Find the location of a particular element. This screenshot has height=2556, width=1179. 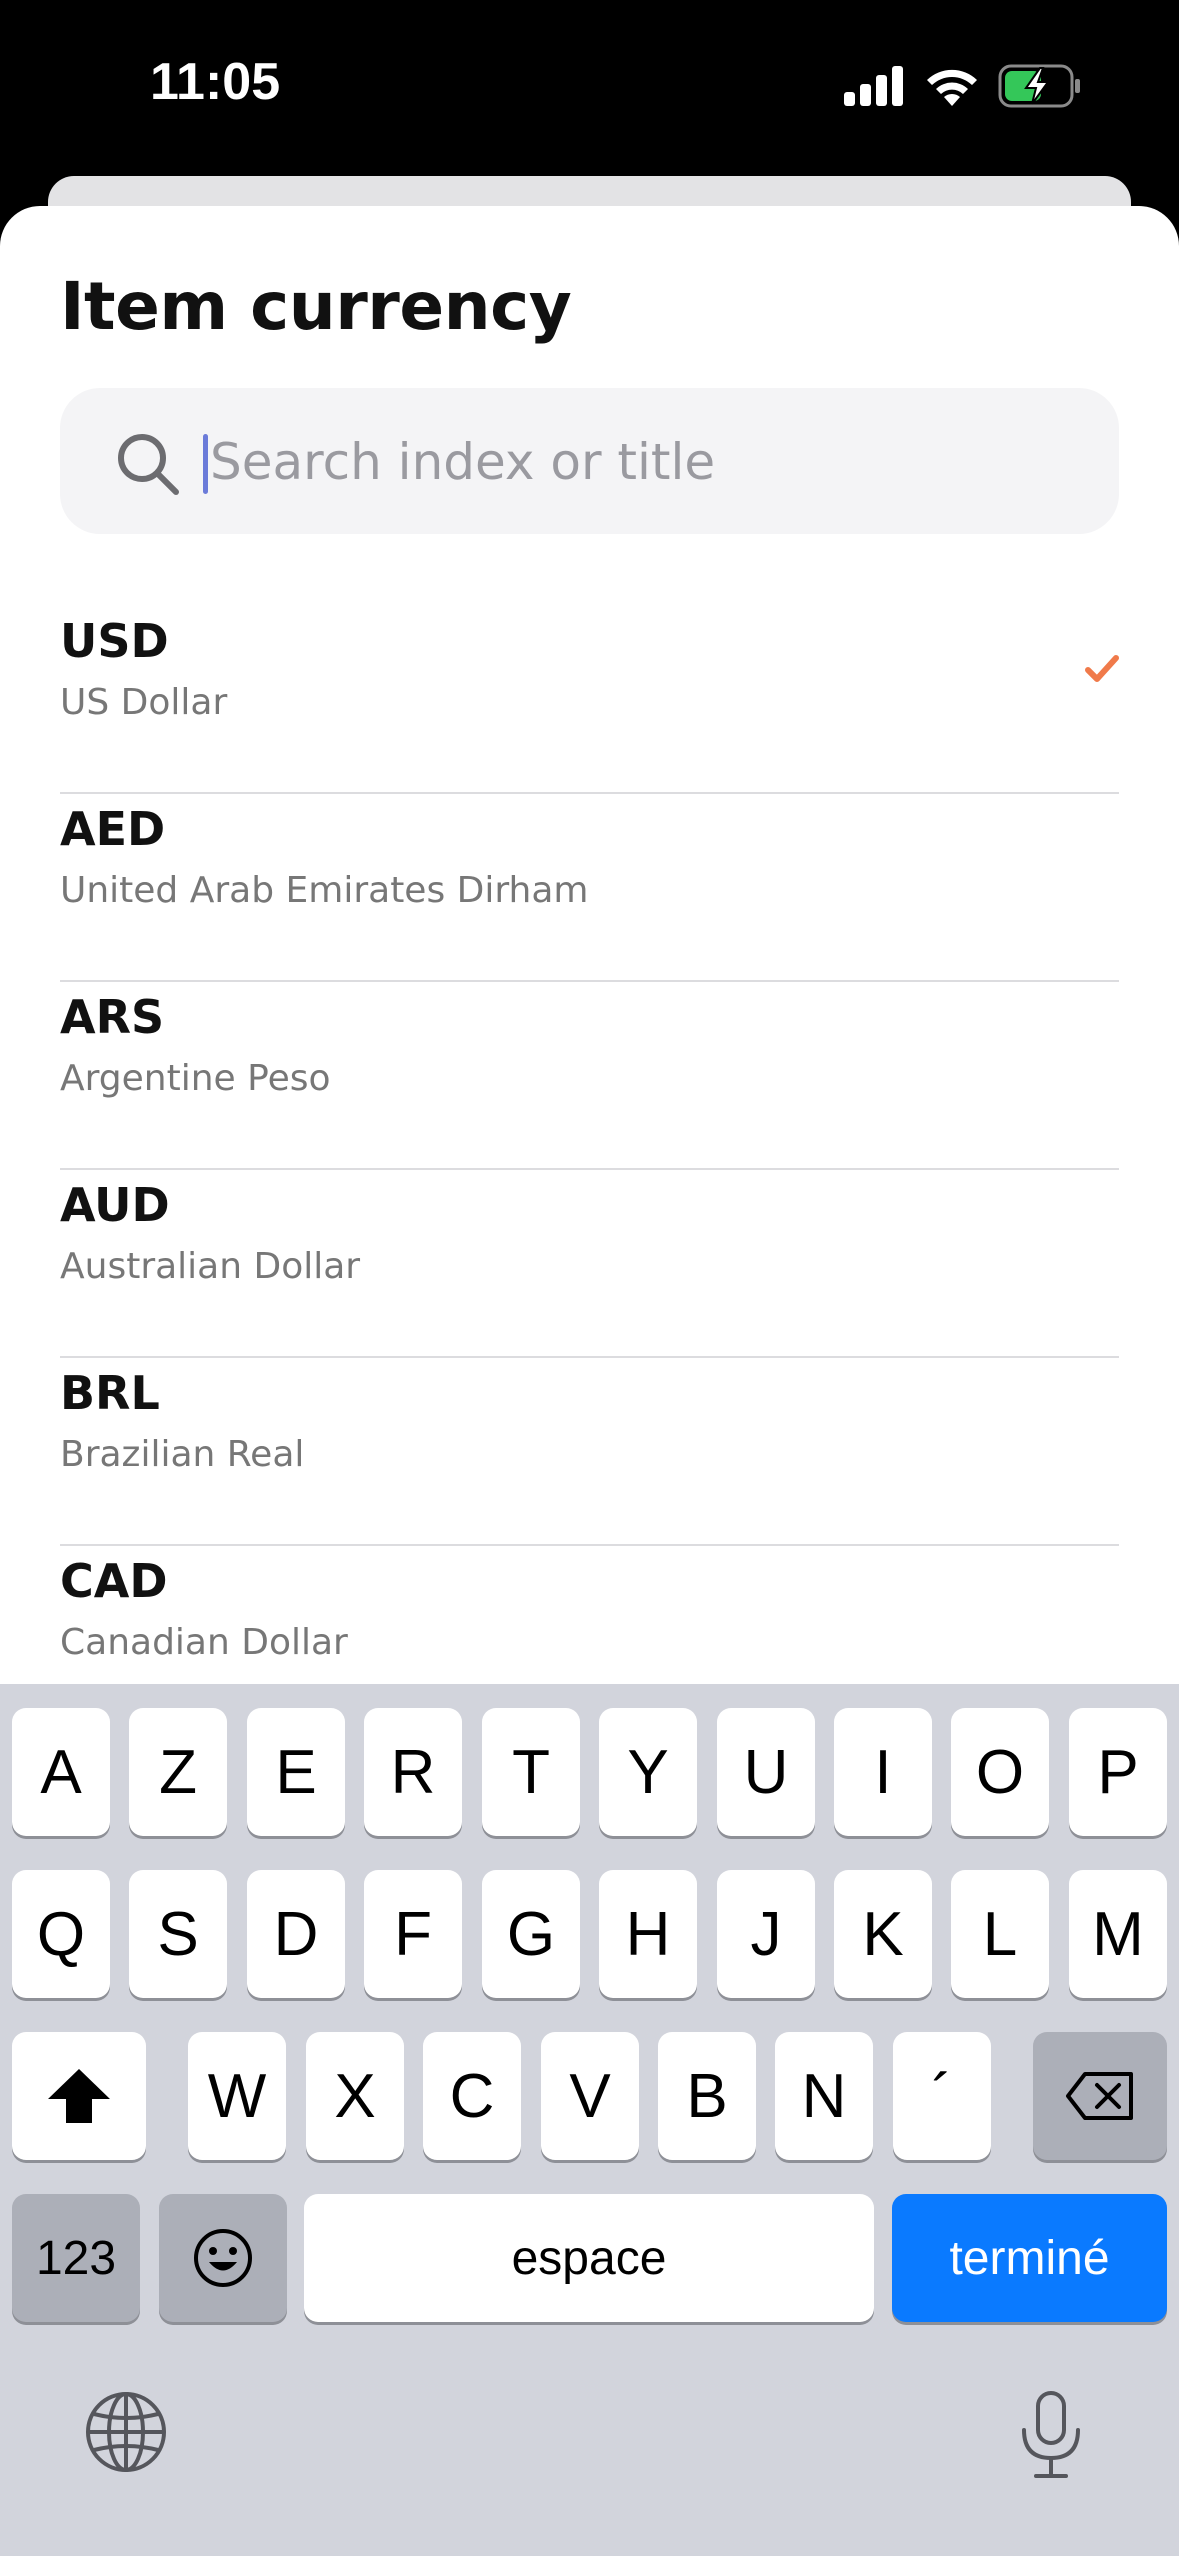

key-d: D is located at coordinates (296, 1934).